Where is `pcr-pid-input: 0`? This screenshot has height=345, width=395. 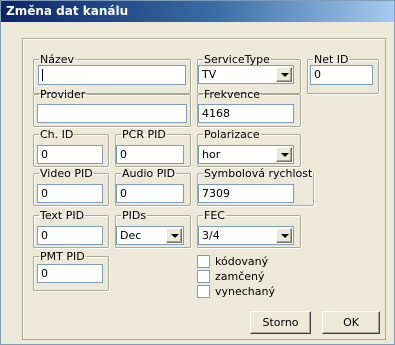 pcr-pid-input: 0 is located at coordinates (150, 154).